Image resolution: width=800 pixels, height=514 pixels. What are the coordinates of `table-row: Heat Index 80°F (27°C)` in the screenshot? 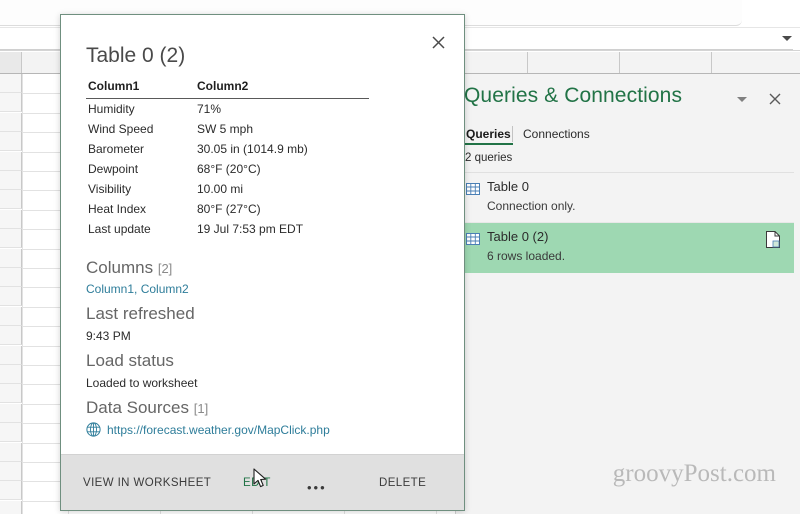 It's located at (258, 209).